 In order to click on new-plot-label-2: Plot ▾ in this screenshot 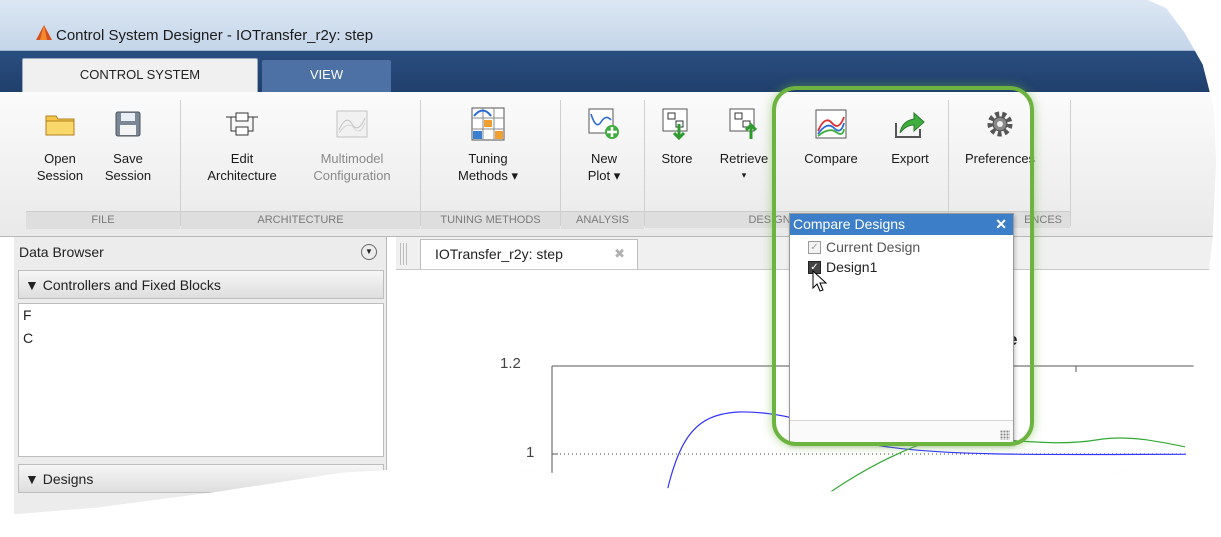, I will do `click(604, 175)`.